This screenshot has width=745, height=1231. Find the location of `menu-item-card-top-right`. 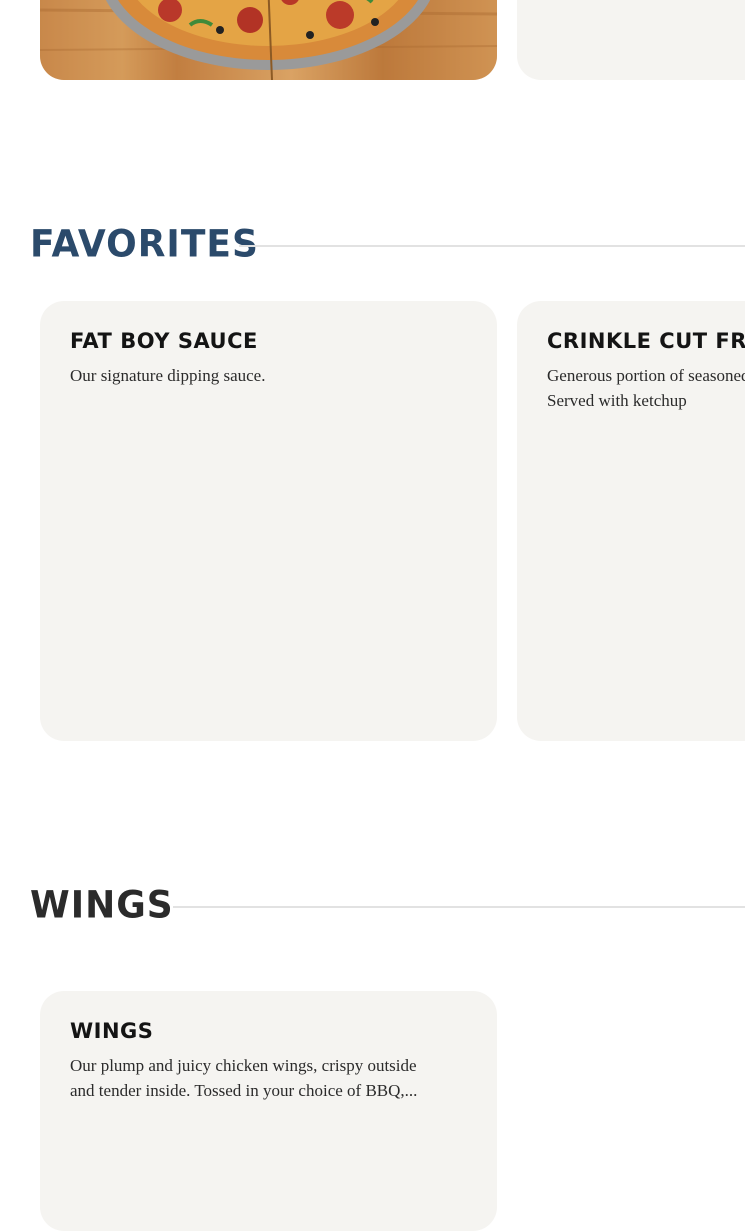

menu-item-card-top-right is located at coordinates (631, 40).